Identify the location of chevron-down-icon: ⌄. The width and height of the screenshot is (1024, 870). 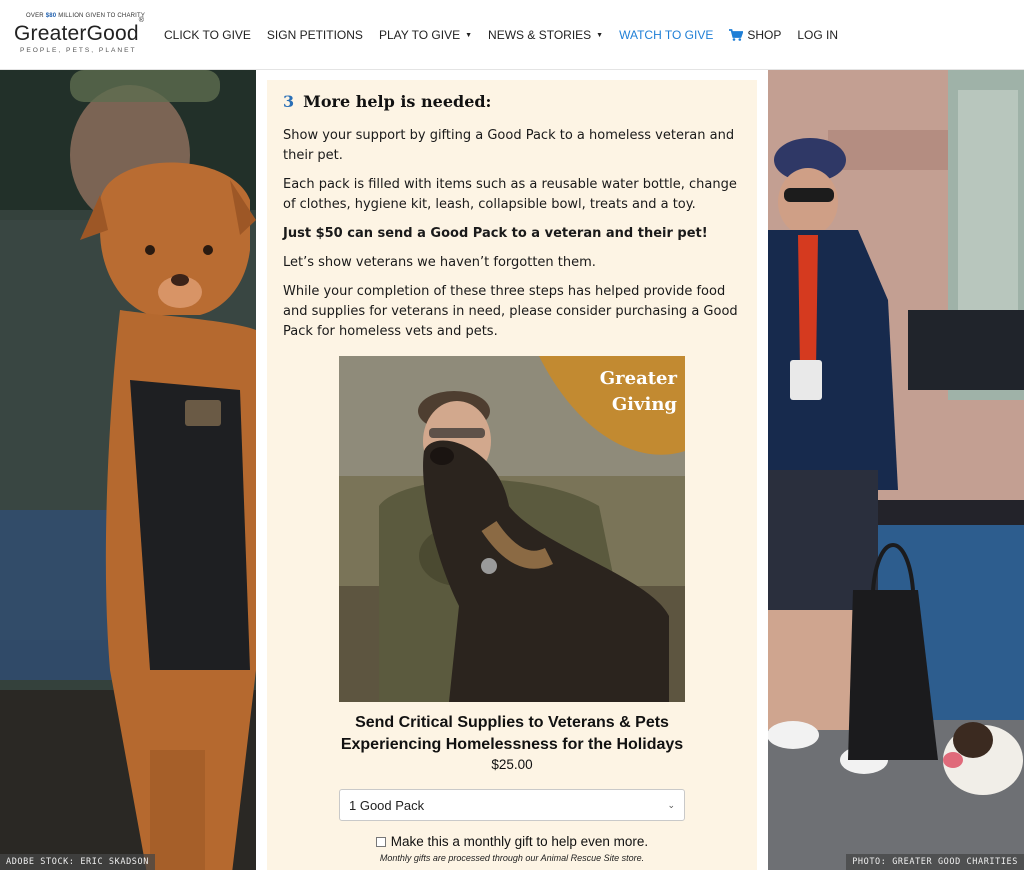
(671, 804).